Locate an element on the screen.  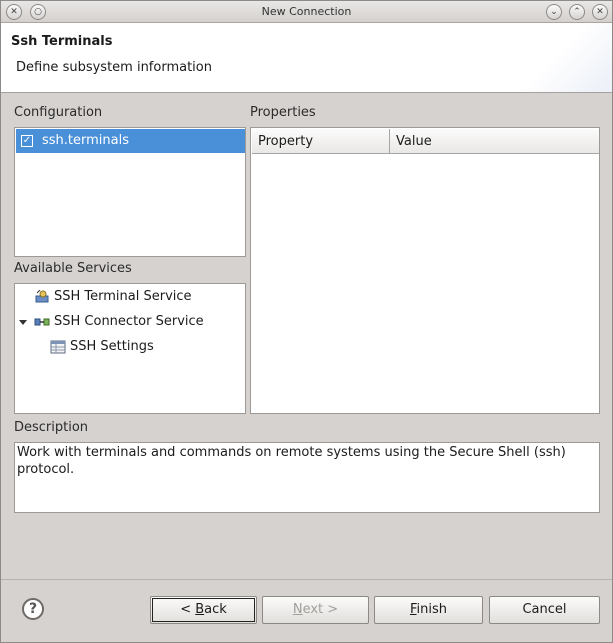
description-label: Description is located at coordinates (51, 427).